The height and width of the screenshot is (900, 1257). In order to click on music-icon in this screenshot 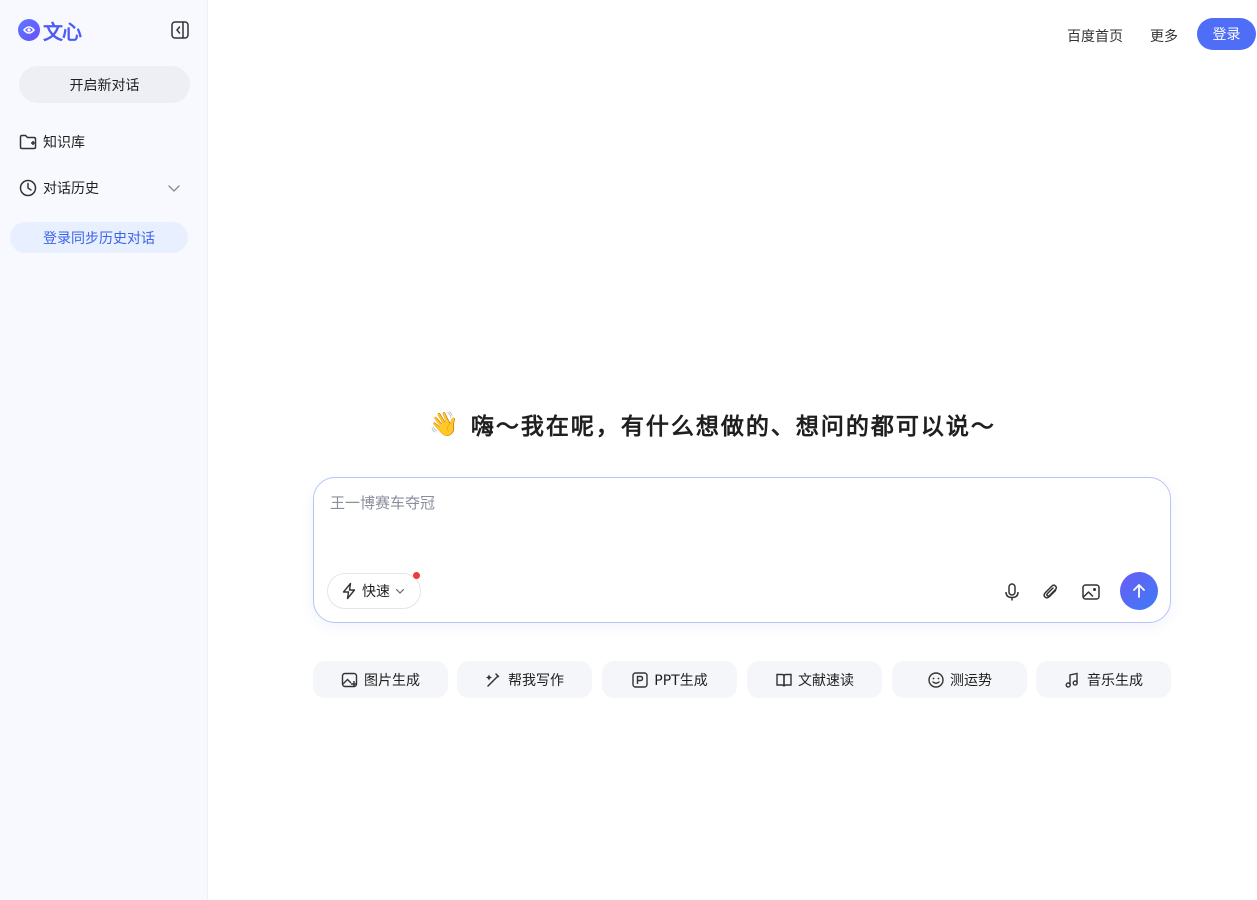, I will do `click(1073, 680)`.